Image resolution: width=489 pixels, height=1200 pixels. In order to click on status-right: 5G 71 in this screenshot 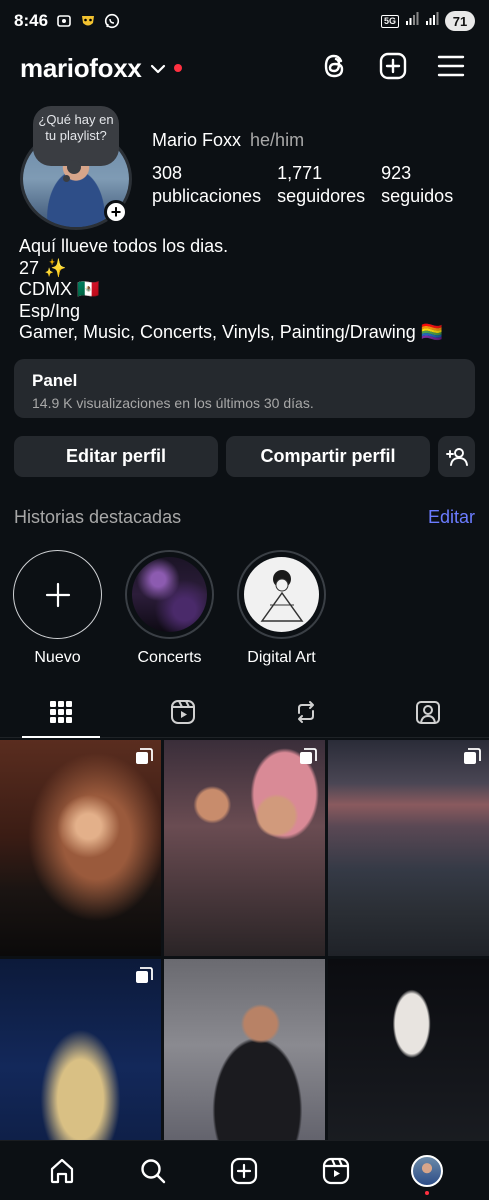, I will do `click(427, 21)`.